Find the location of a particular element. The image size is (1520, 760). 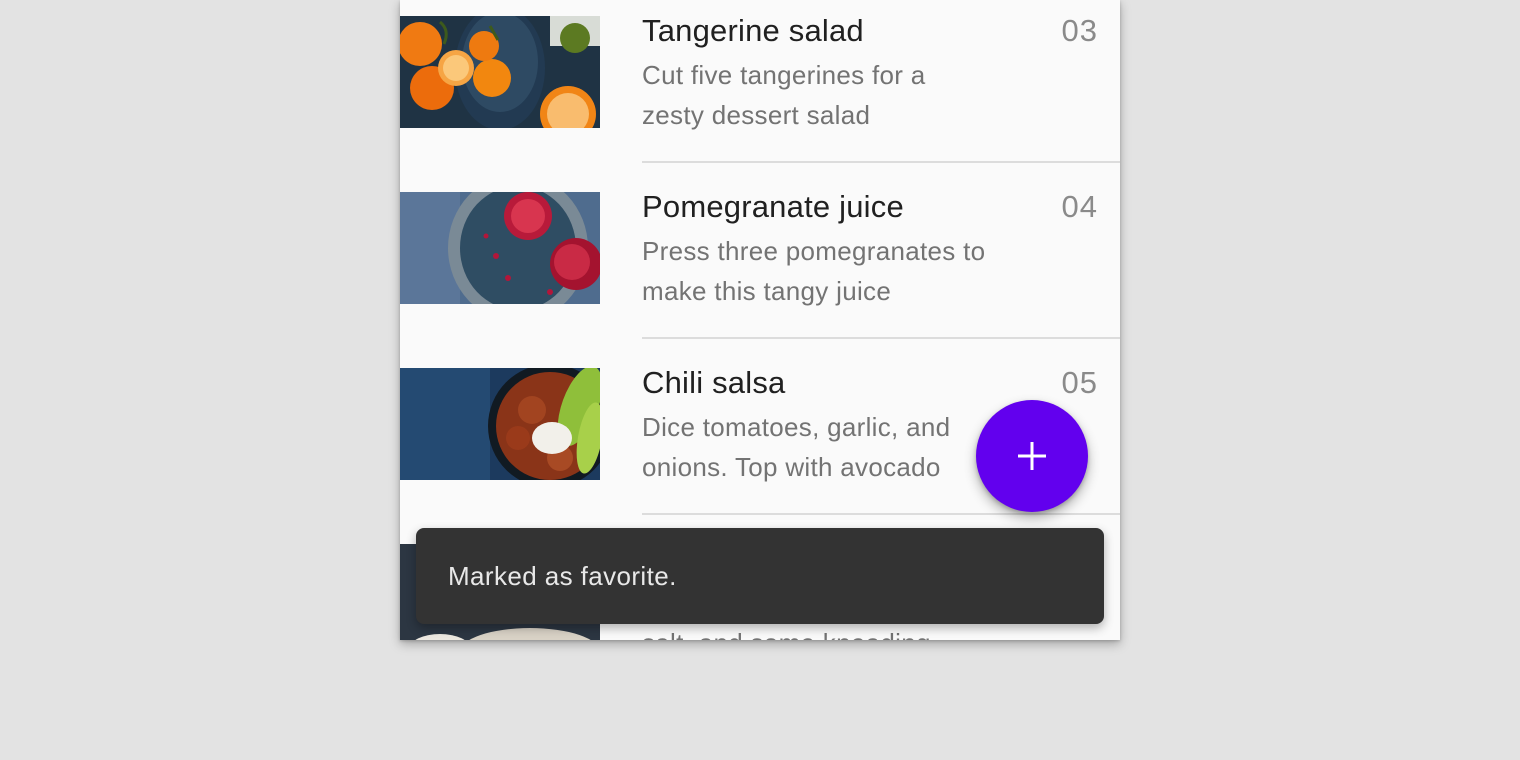

pomegranate-juice-image is located at coordinates (500, 248).